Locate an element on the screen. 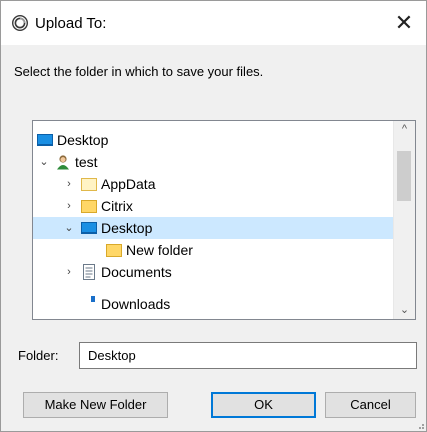  tree-item-label: Documents is located at coordinates (136, 272).